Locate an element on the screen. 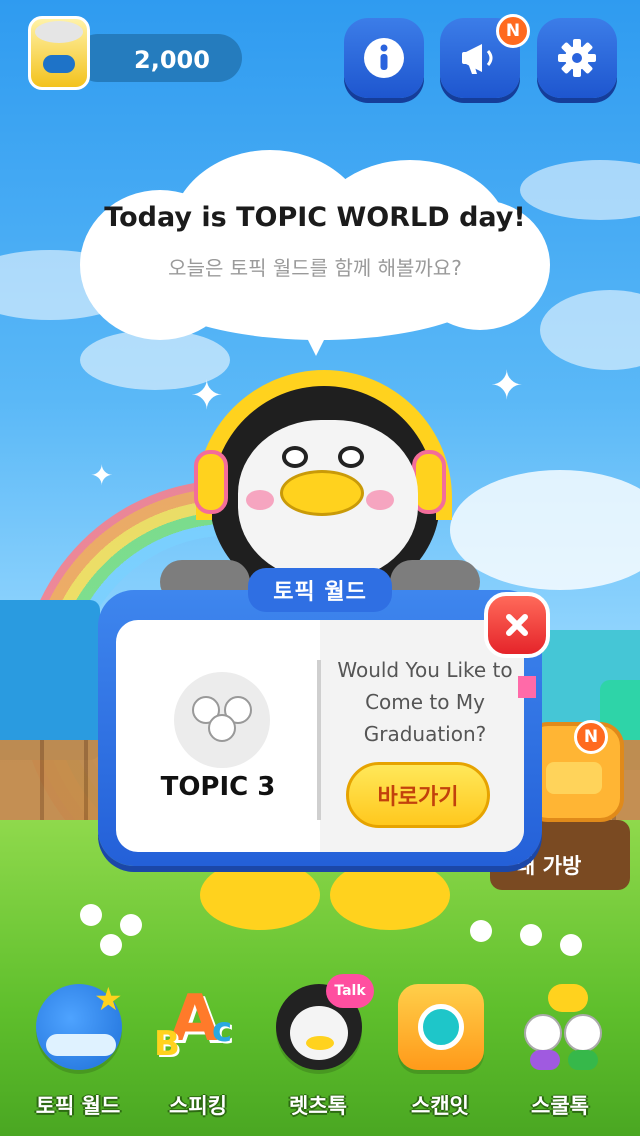 Image resolution: width=640 pixels, height=1136 pixels. nav-label: 스캔잇 is located at coordinates (440, 1106).